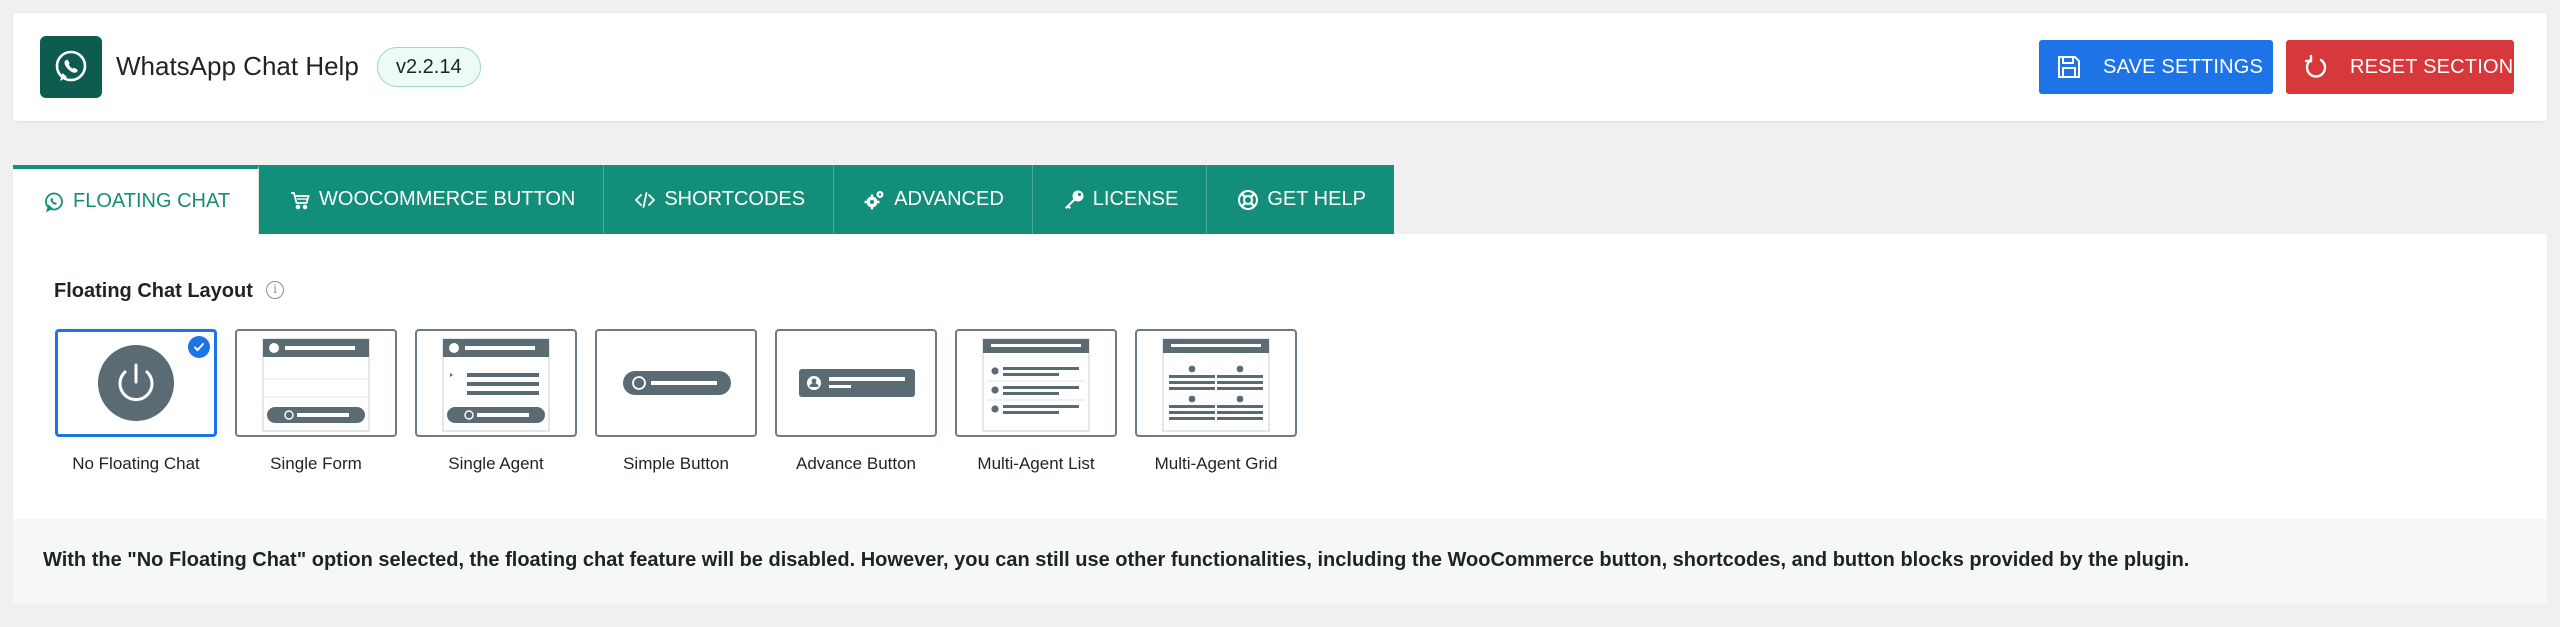 The height and width of the screenshot is (627, 2560). I want to click on layout-option-multi-agent-grid: Multi-Agent Grid, so click(1216, 401).